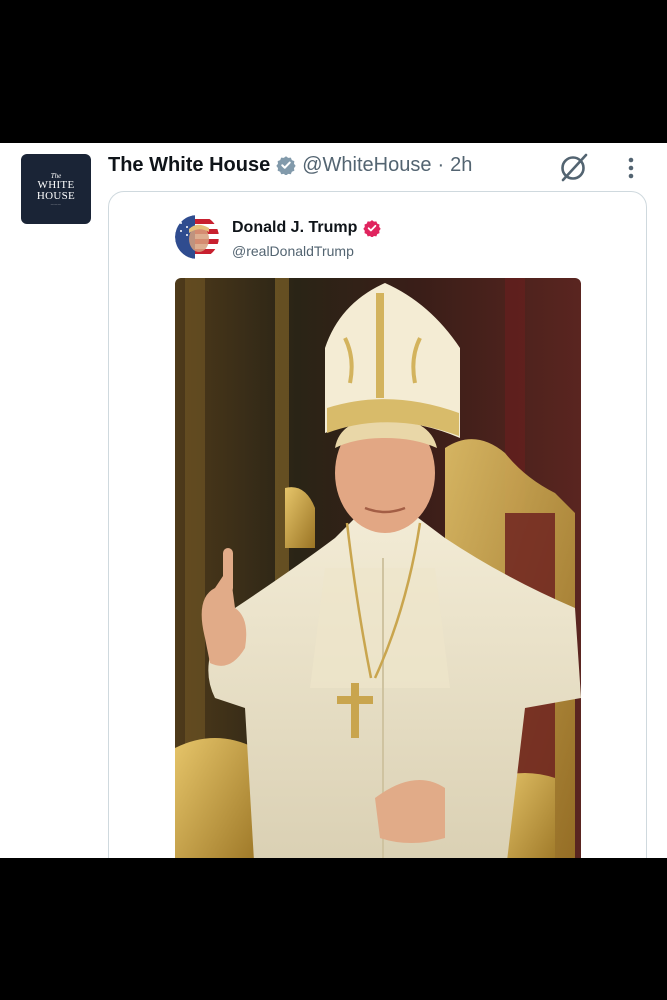 The width and height of the screenshot is (667, 1000). Describe the element at coordinates (366, 165) in the screenshot. I see `author-handle: @WhiteHouse` at that location.